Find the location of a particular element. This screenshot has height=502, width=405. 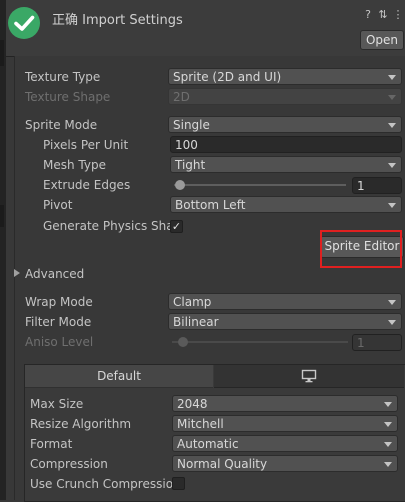

texture-type-value: Sprite (2D and UI) is located at coordinates (227, 77).